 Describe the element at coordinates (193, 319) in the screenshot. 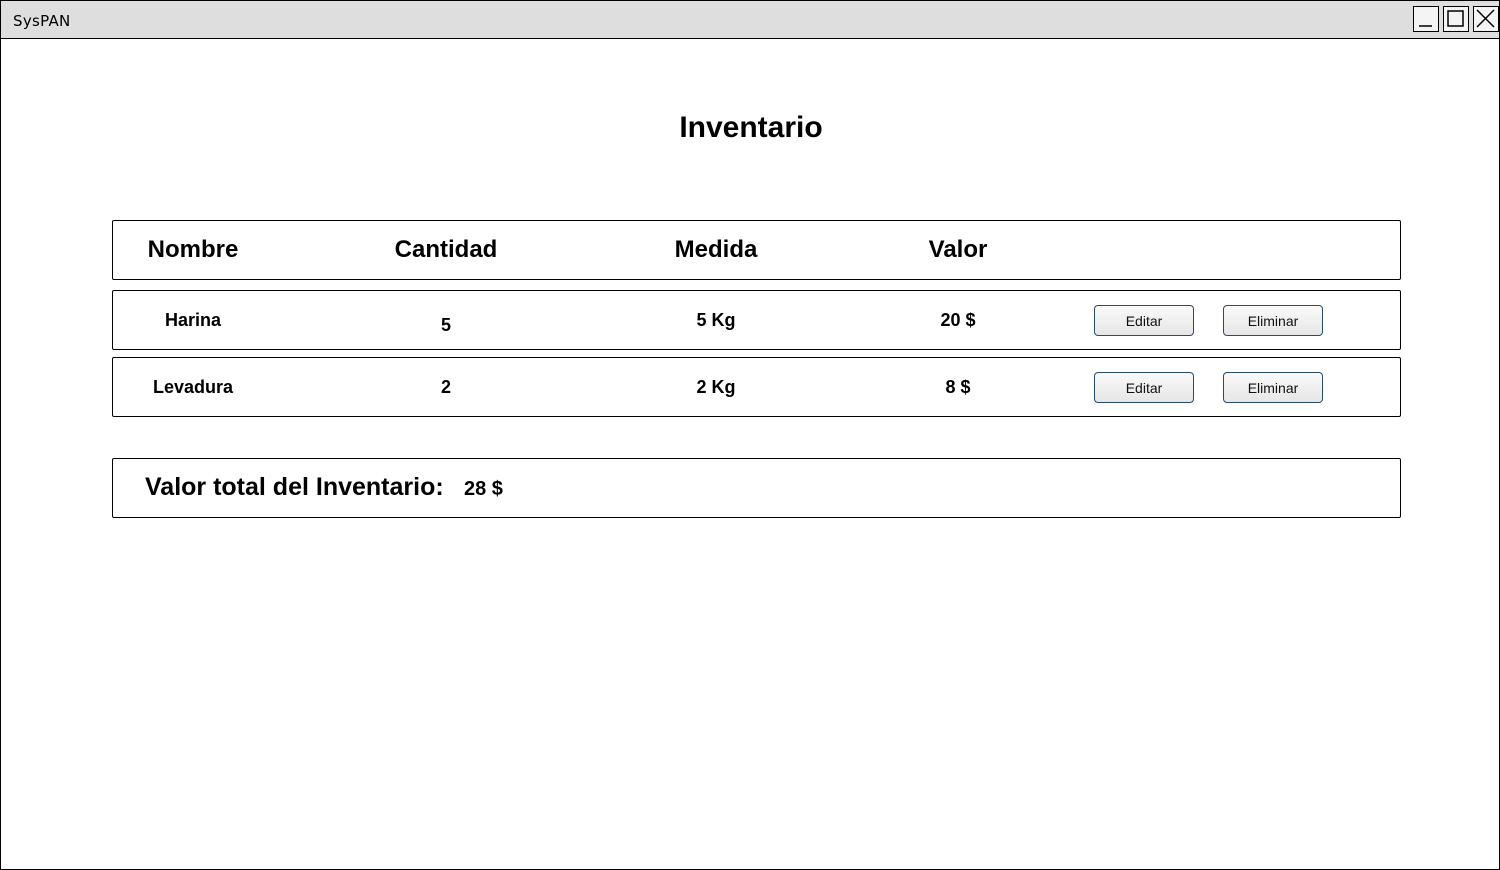

I see `cell-nombre: Harina` at that location.